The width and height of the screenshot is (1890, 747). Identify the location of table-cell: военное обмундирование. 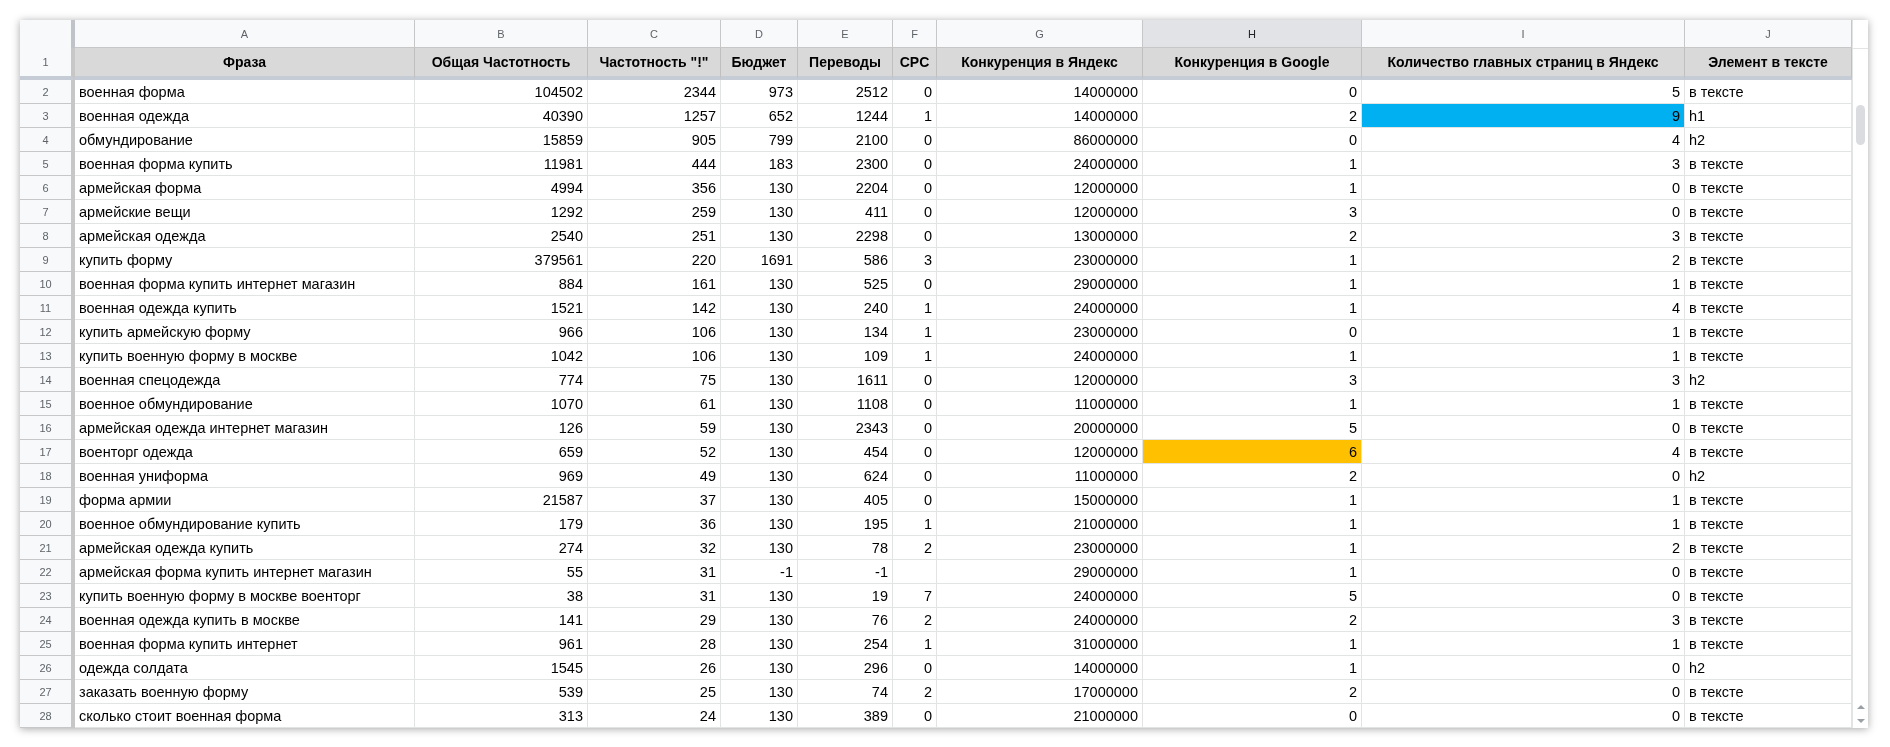
(245, 404).